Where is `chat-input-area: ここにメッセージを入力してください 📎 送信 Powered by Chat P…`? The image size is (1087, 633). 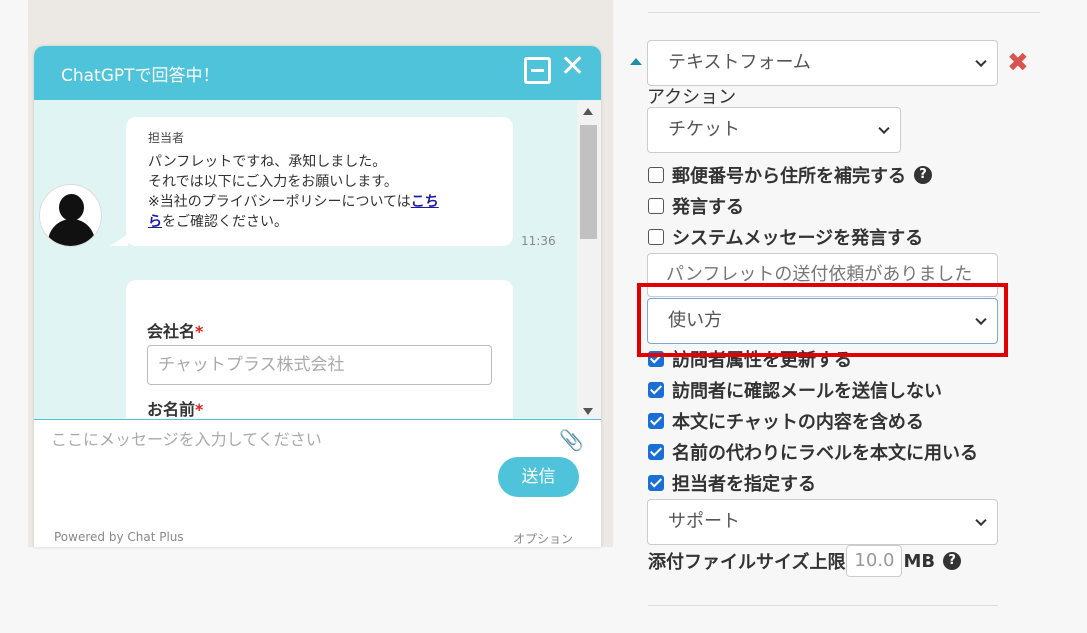 chat-input-area: ここにメッセージを入力してください 📎 送信 Powered by Chat P… is located at coordinates (317, 483).